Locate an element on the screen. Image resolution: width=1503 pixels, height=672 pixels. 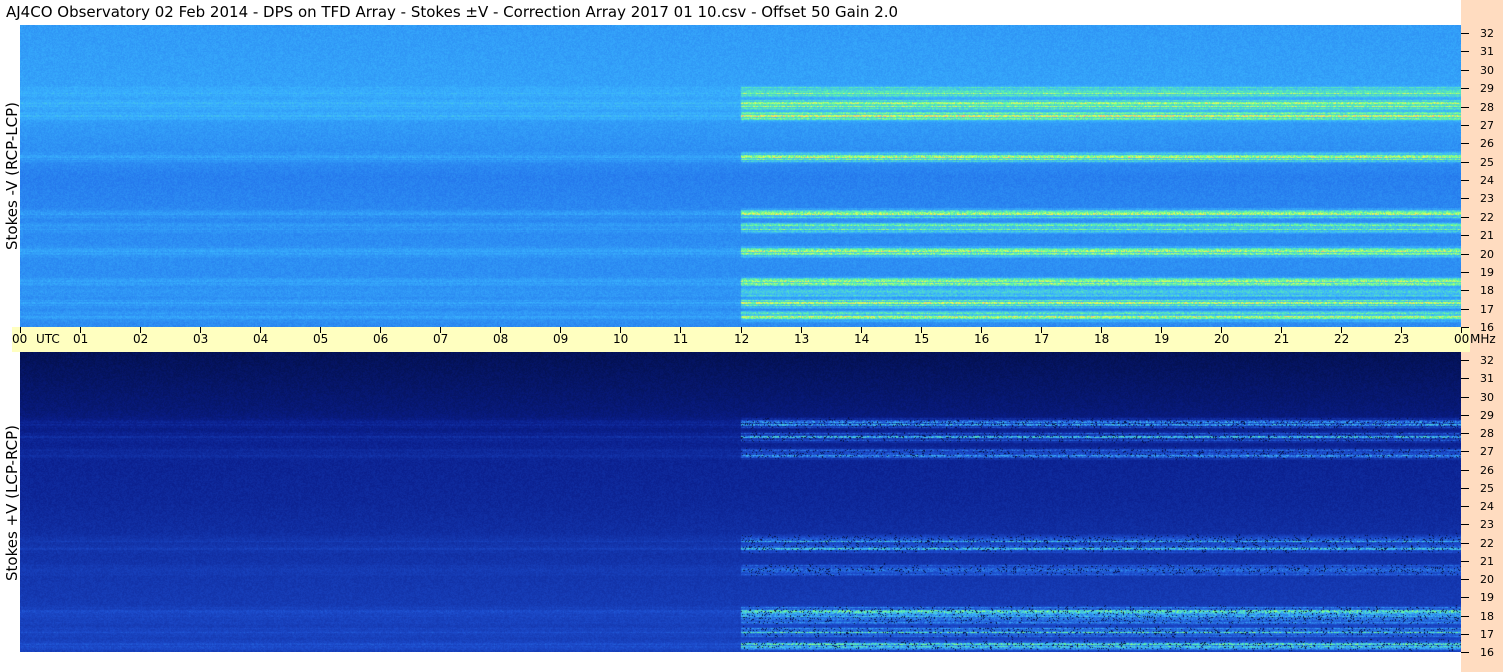
x-tick-label: 17 is located at coordinates (1042, 339).